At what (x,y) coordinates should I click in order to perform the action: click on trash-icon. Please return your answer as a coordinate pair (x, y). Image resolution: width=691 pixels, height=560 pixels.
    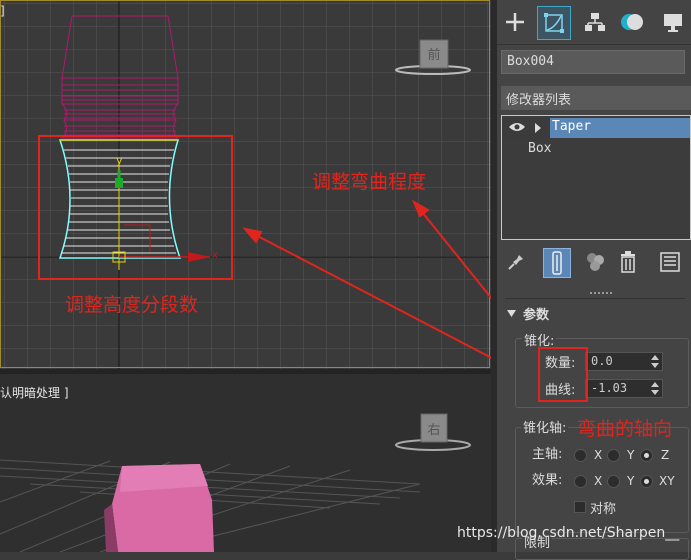
    Looking at the image, I should click on (628, 262).